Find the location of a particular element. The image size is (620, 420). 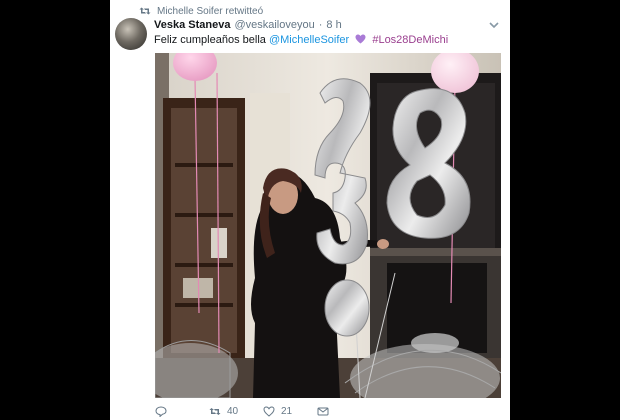

timestamp: 8 h is located at coordinates (333, 25).